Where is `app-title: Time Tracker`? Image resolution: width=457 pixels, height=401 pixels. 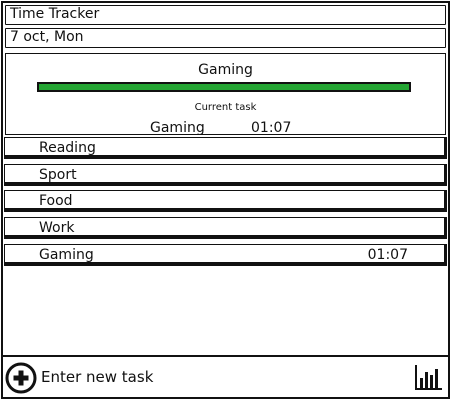
app-title: Time Tracker is located at coordinates (55, 14).